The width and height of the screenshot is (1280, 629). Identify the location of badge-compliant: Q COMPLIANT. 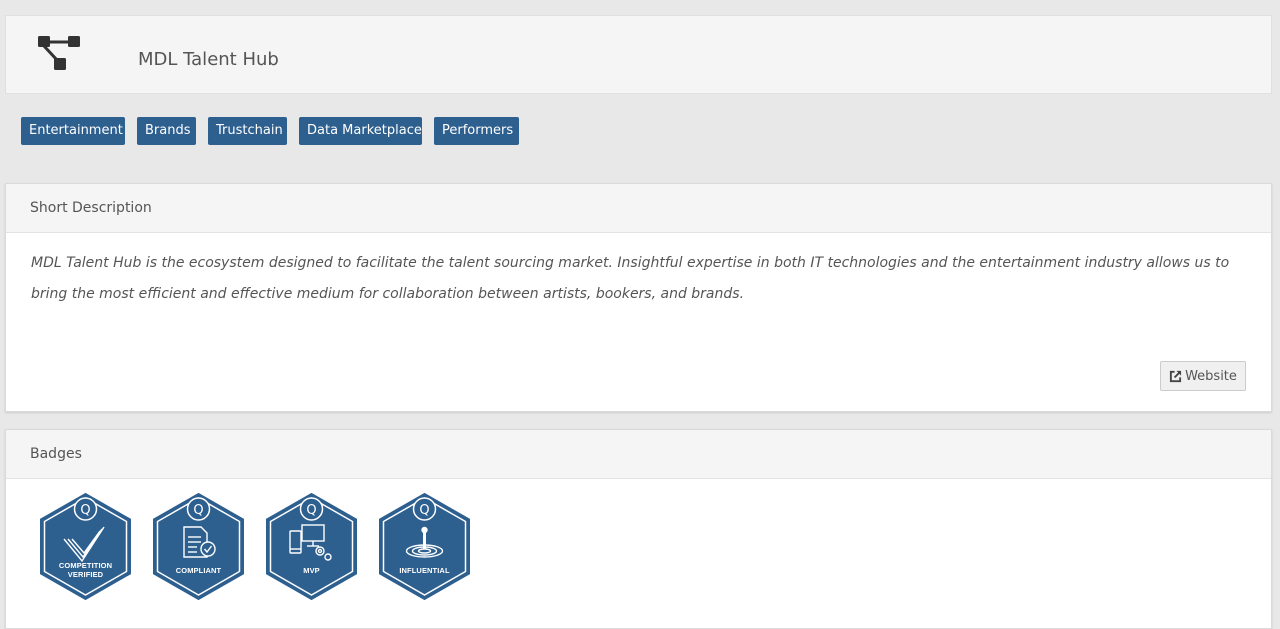
(198, 546).